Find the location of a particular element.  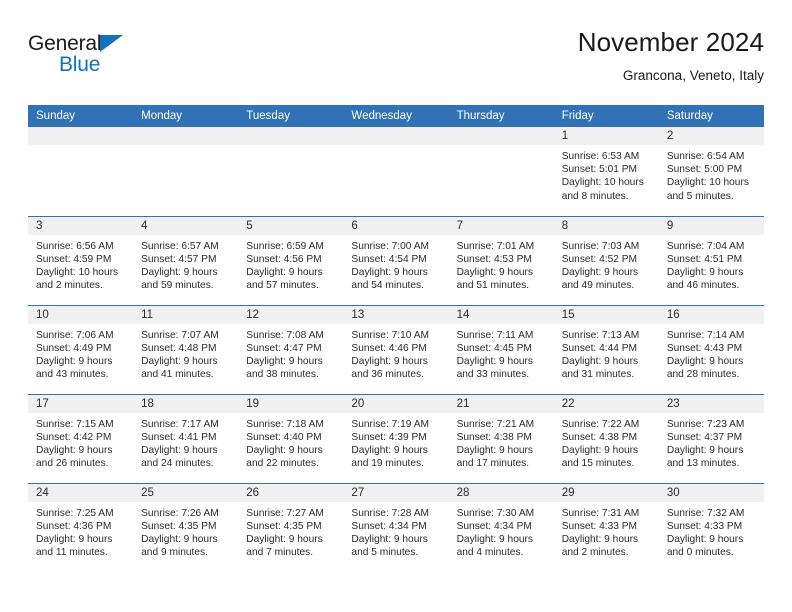

day-number: 10 is located at coordinates (81, 314).